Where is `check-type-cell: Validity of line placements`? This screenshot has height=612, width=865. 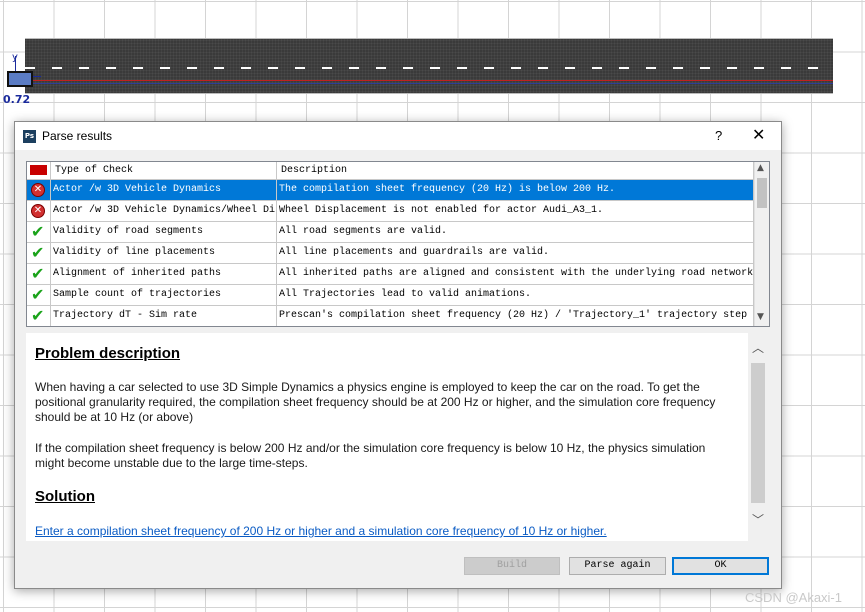
check-type-cell: Validity of line placements is located at coordinates (164, 253).